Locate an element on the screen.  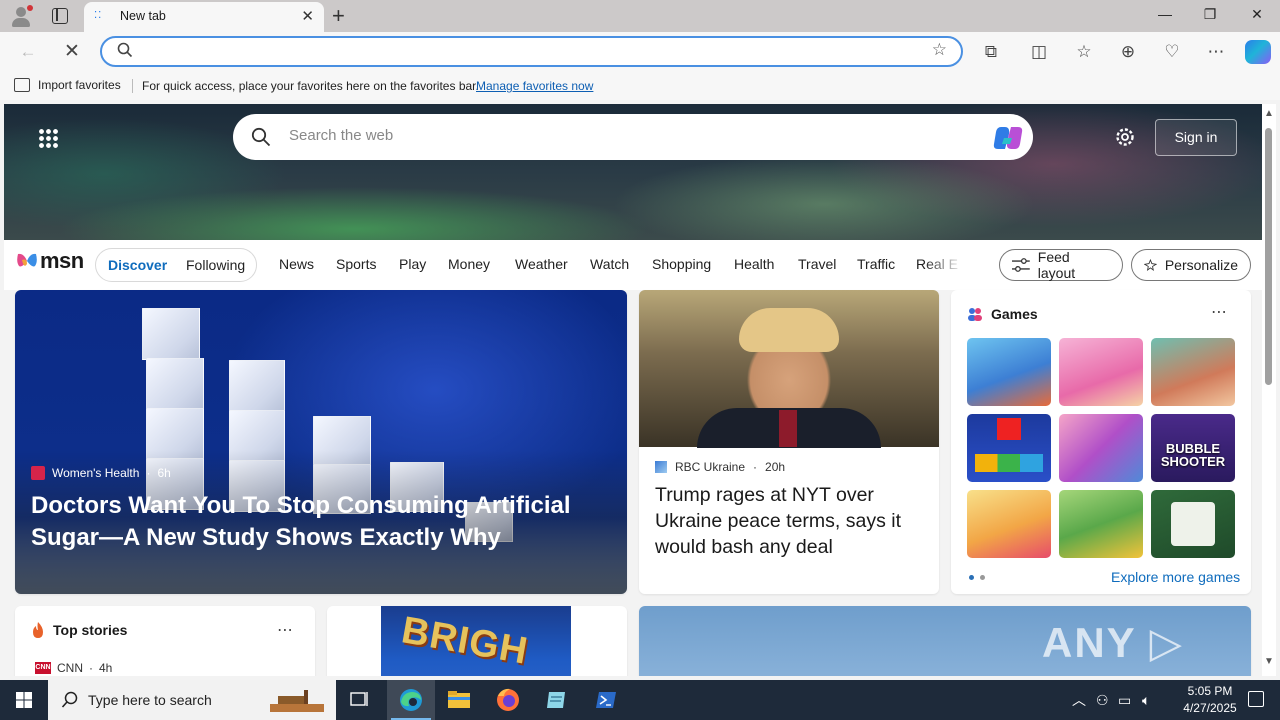
file-explorer-icon is located at coordinates (459, 700).